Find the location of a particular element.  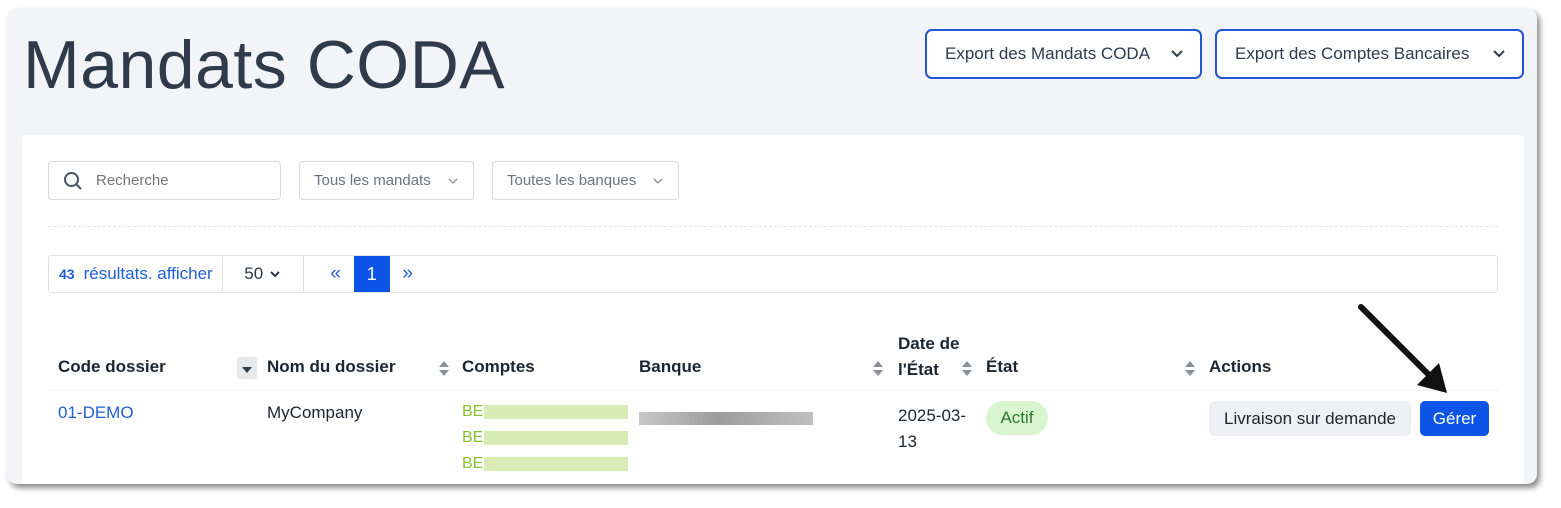

gerer-button: Gérer is located at coordinates (1454, 418).